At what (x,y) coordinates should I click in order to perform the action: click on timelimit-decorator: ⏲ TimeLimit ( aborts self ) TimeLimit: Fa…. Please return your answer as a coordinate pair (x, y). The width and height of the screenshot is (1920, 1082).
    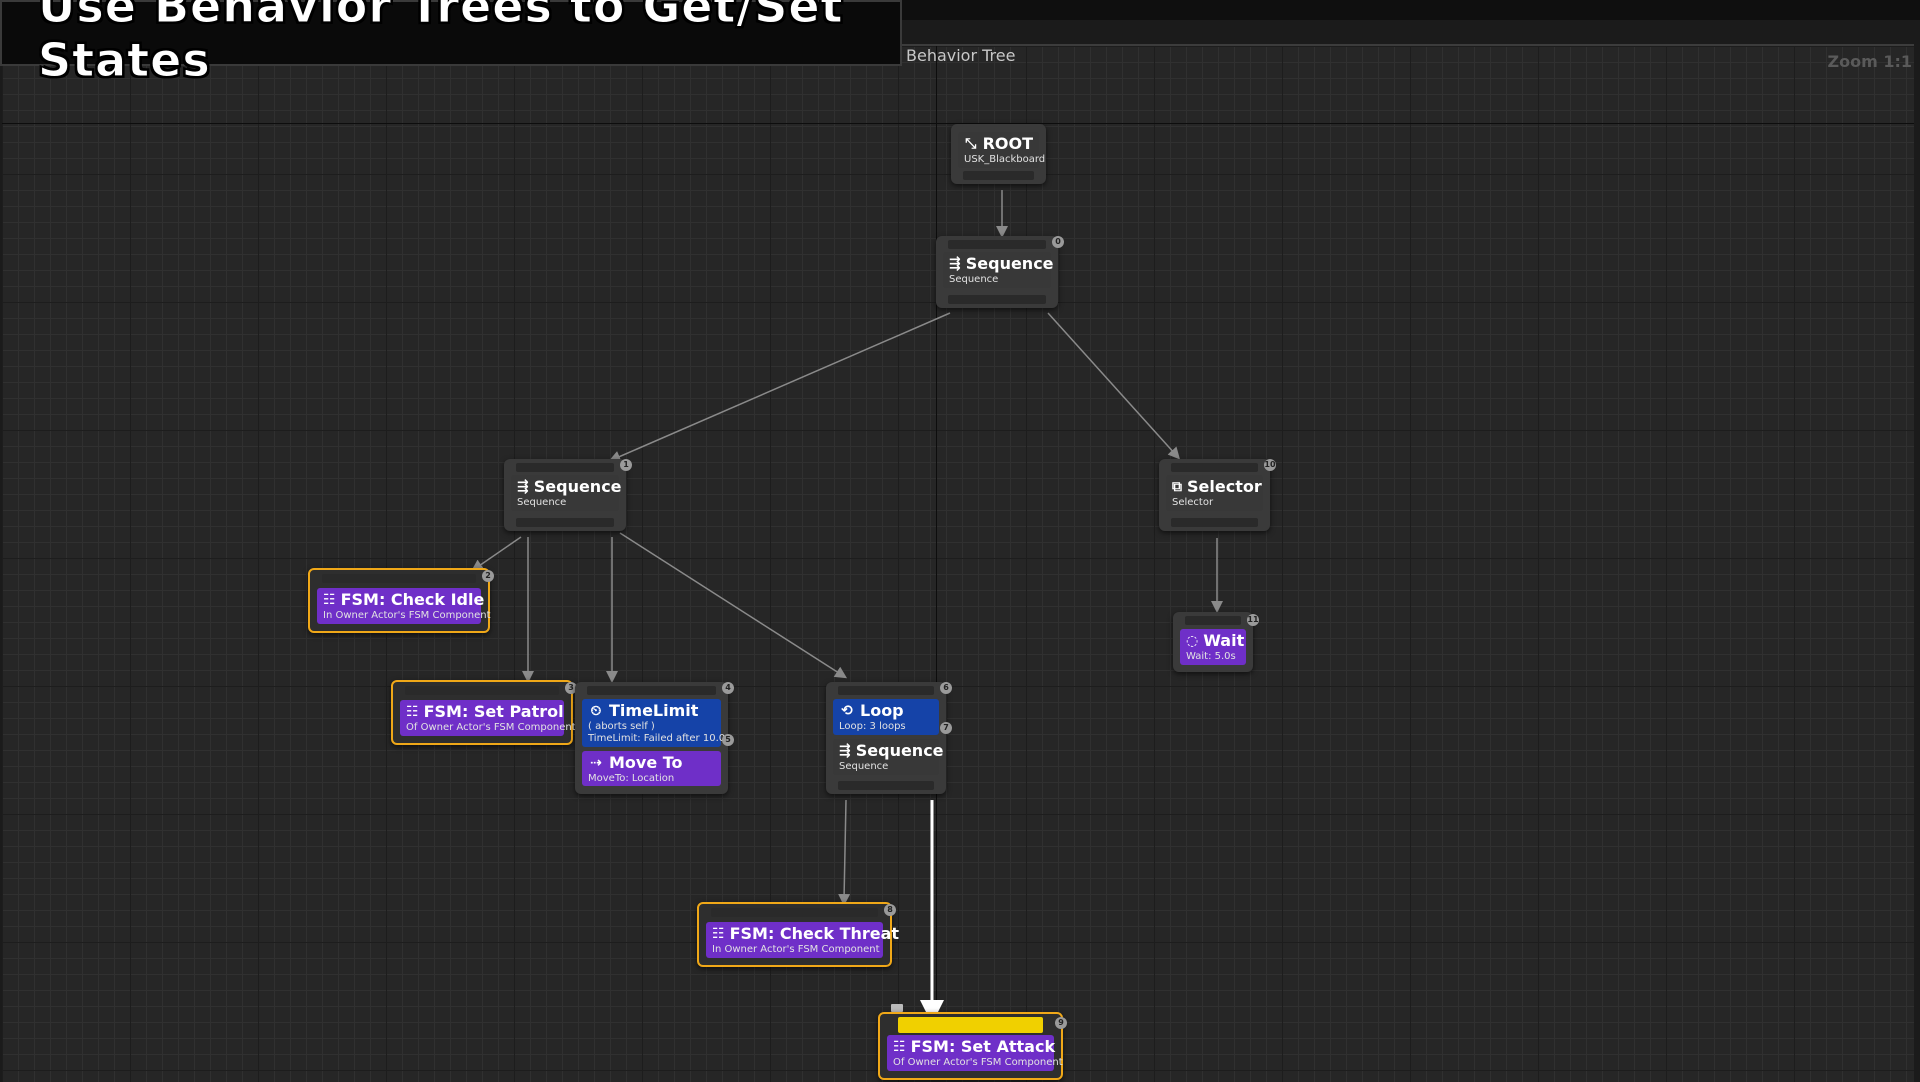
    Looking at the image, I should click on (656, 723).